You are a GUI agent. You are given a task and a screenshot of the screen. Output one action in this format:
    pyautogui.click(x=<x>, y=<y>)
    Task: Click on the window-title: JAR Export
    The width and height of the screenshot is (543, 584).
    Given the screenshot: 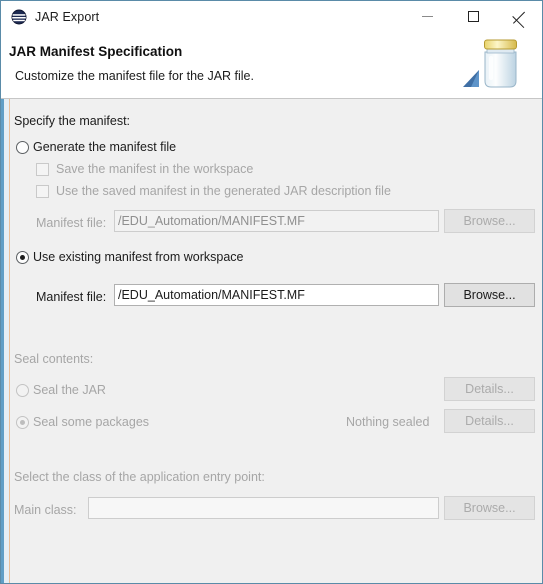 What is the action you would take?
    pyautogui.click(x=67, y=16)
    